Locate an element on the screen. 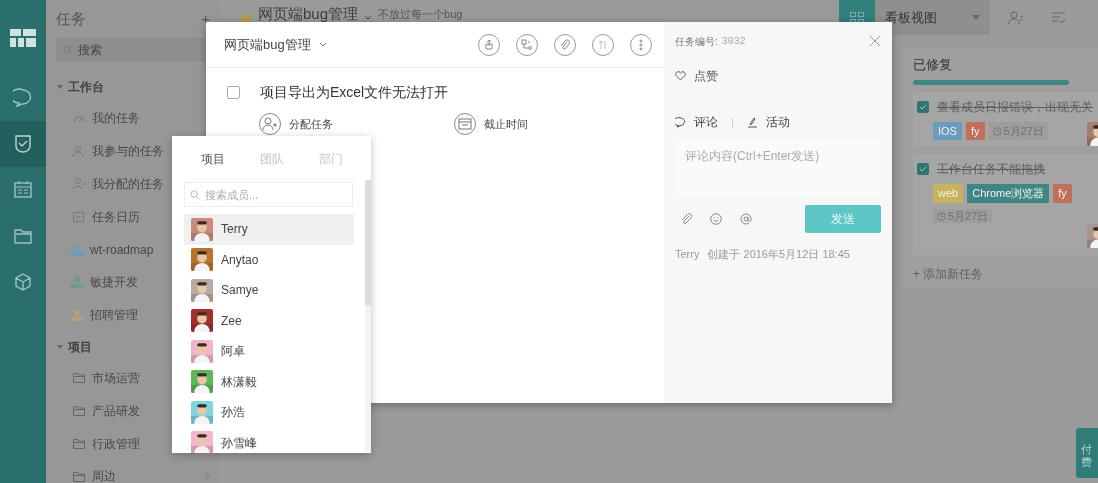 The height and width of the screenshot is (483, 1098). add-button: + is located at coordinates (205, 19).